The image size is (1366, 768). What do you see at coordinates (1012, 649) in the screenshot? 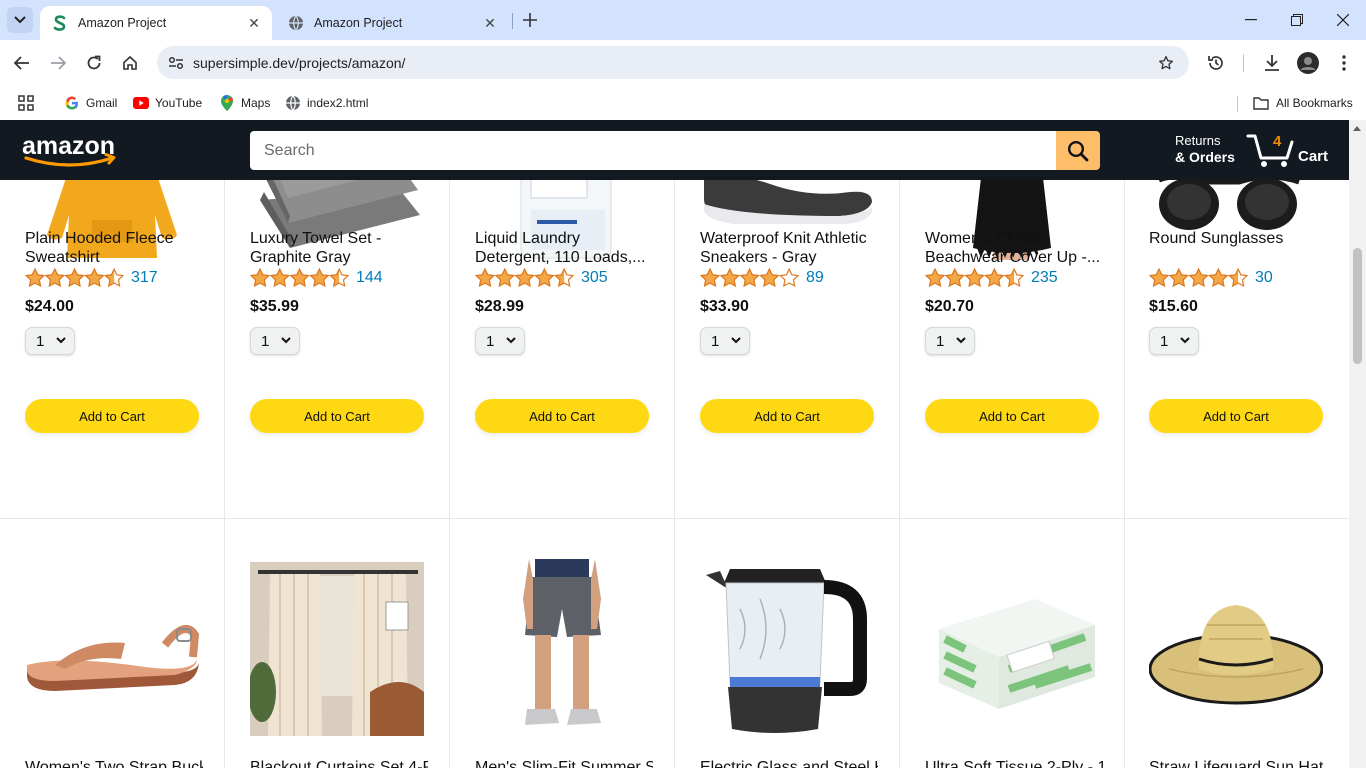
I see `product-image-tissues` at bounding box center [1012, 649].